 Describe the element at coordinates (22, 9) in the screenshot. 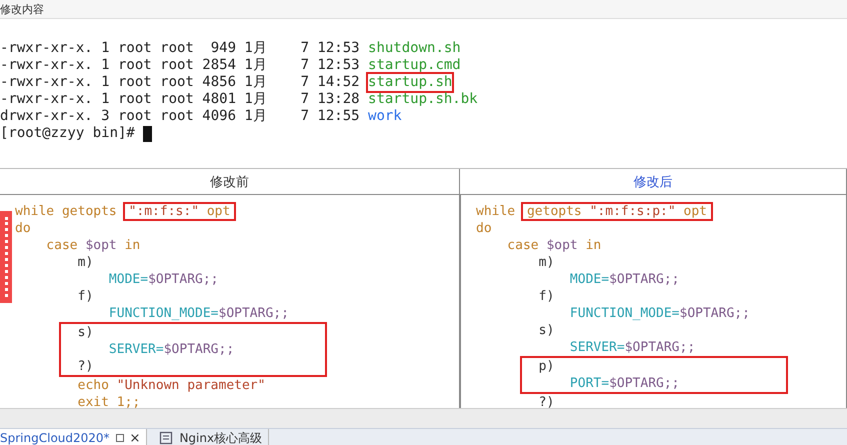

I see `header-title: 修改内容` at that location.